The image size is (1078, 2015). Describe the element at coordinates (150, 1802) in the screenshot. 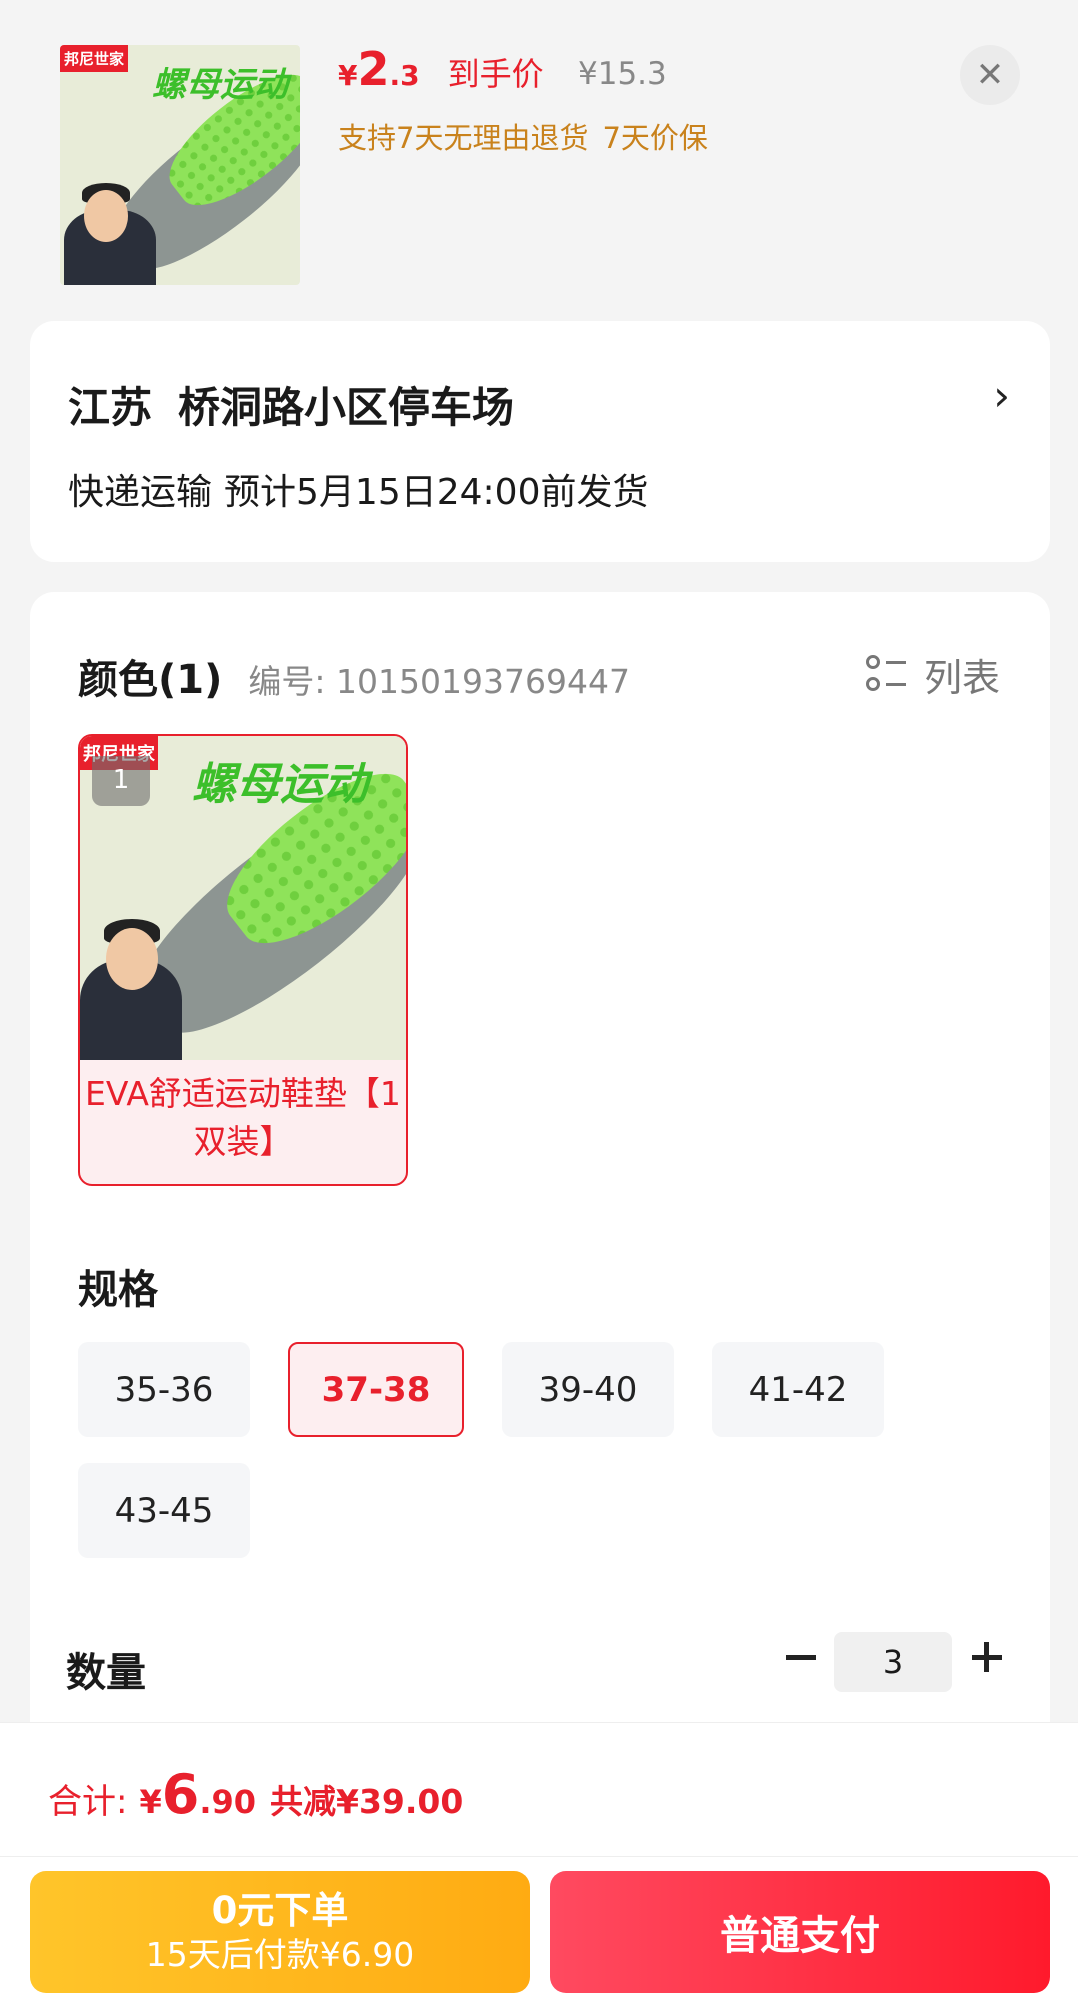

I see `total-currency: ¥` at that location.